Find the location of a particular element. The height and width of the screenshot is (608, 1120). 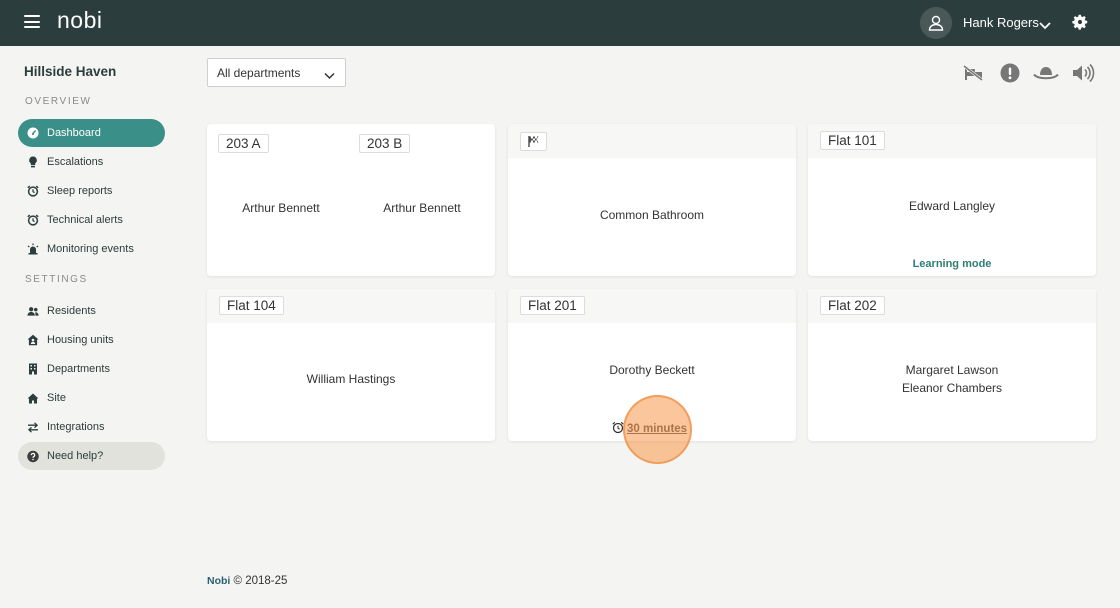

sidebar-item-label: Departments is located at coordinates (78, 369).